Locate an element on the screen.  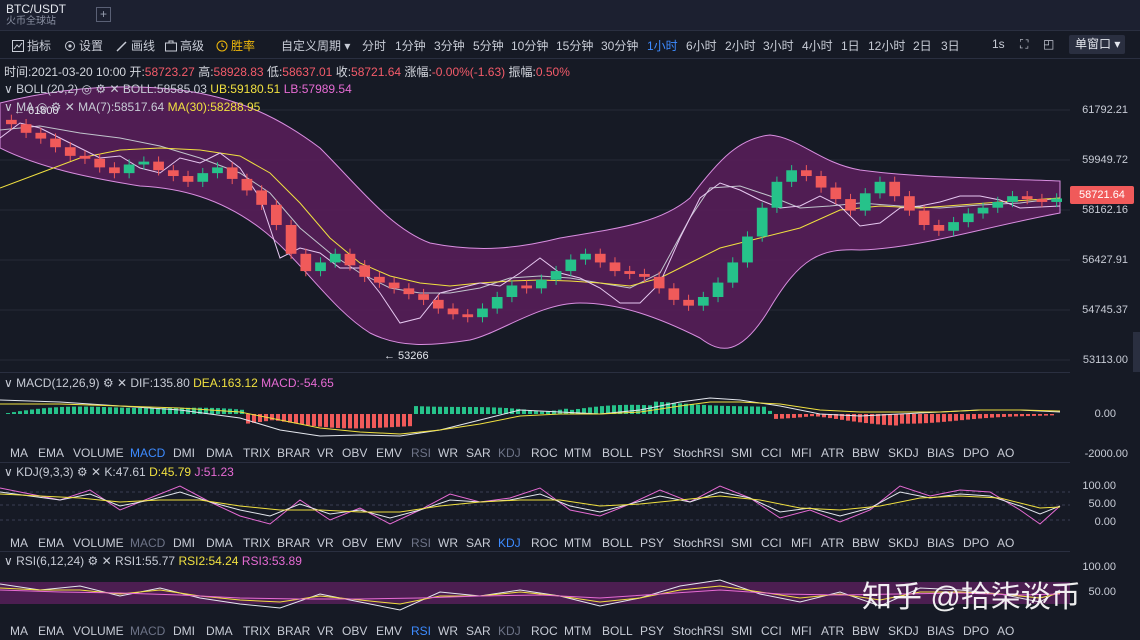
indicator-tab-trix: TRIX is located at coordinates (256, 453).